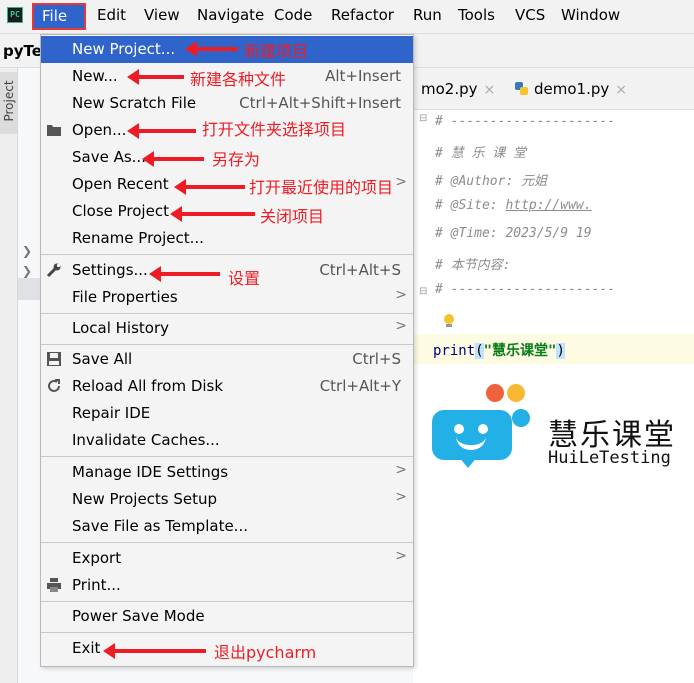 The height and width of the screenshot is (683, 694). What do you see at coordinates (227, 359) in the screenshot?
I see `menu-item-save-all: Save All Ctrl+S` at bounding box center [227, 359].